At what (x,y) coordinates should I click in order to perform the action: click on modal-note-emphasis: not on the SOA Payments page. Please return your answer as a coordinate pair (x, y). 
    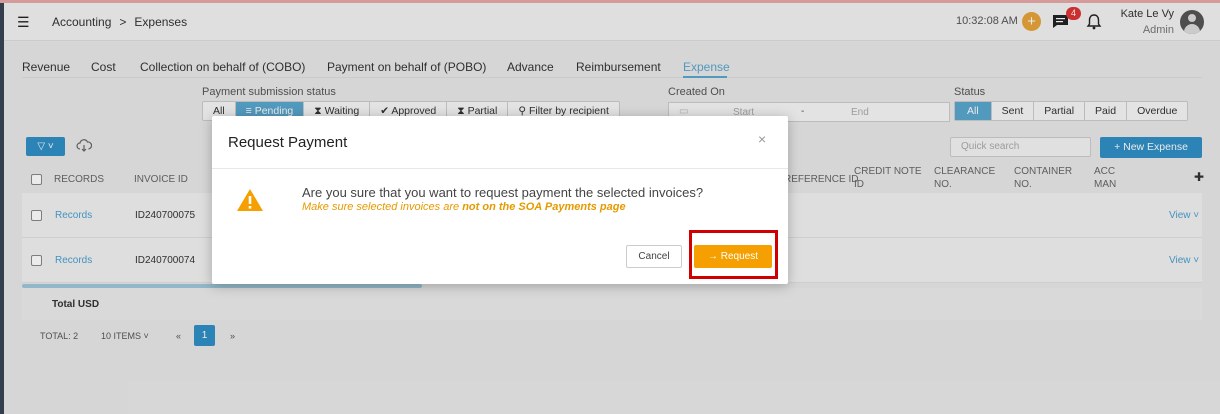
    Looking at the image, I should click on (544, 207).